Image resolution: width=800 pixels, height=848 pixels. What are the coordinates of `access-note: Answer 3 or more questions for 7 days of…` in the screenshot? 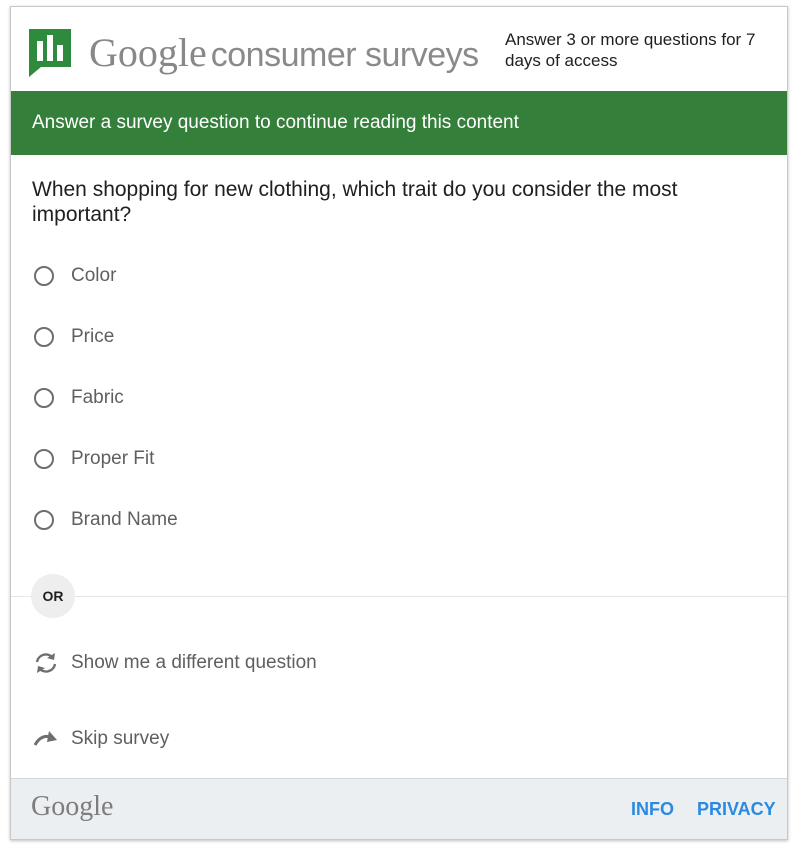 It's located at (630, 50).